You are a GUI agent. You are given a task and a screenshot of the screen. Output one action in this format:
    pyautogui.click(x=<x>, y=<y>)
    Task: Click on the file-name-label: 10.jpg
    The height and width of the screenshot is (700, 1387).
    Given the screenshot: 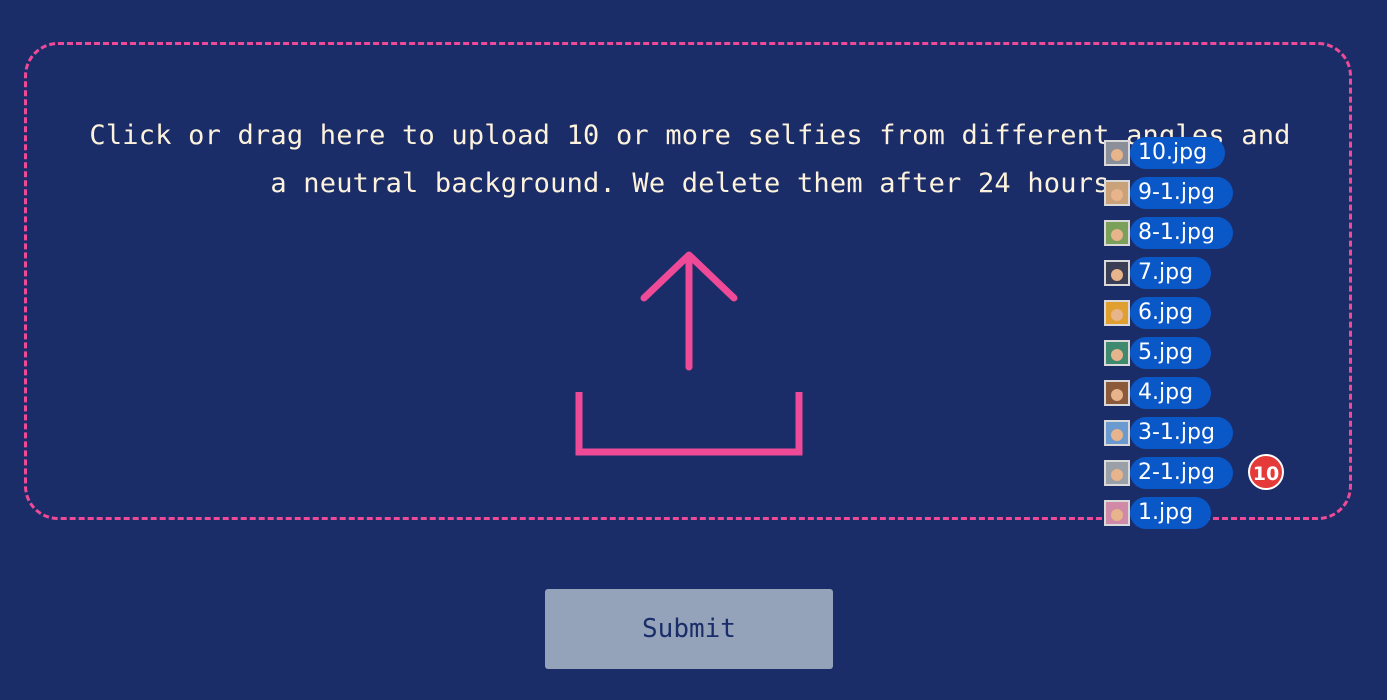 What is the action you would take?
    pyautogui.click(x=1178, y=153)
    